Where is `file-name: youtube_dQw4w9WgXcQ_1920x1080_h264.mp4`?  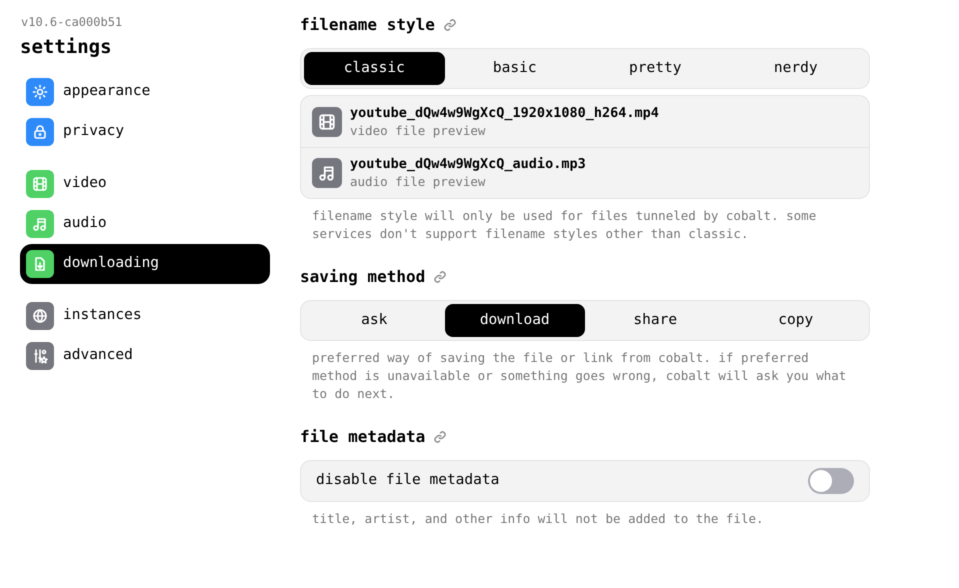
file-name: youtube_dQw4w9WgXcQ_1920x1080_h264.mp4 is located at coordinates (504, 113).